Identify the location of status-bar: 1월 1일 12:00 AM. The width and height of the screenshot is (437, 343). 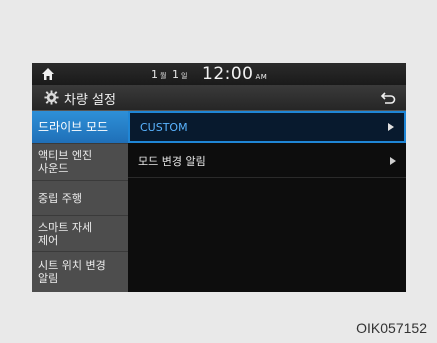
(219, 74).